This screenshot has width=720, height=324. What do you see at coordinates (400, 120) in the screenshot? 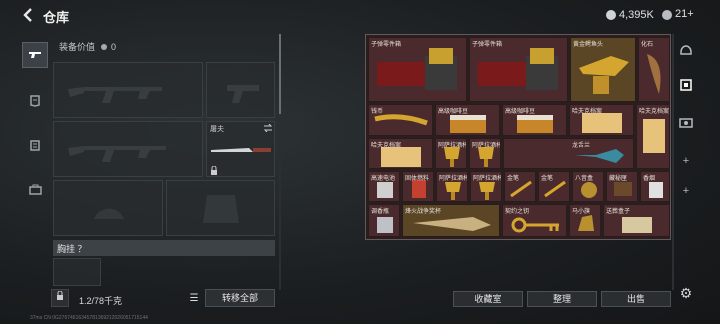
I see `storage-item: 钱币` at bounding box center [400, 120].